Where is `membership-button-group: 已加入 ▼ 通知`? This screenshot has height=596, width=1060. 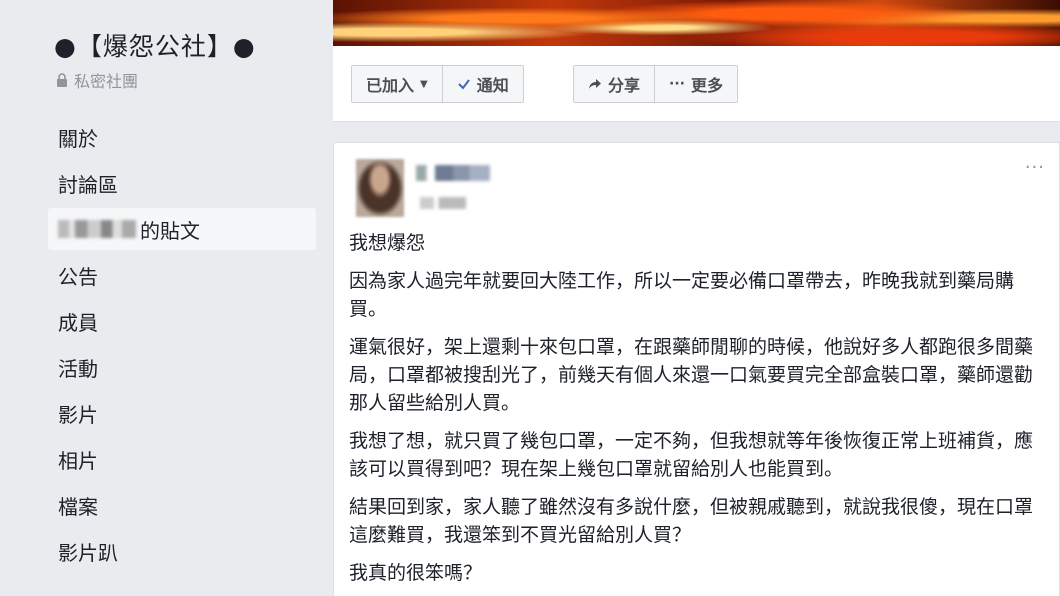
membership-button-group: 已加入 ▼ 通知 is located at coordinates (437, 84).